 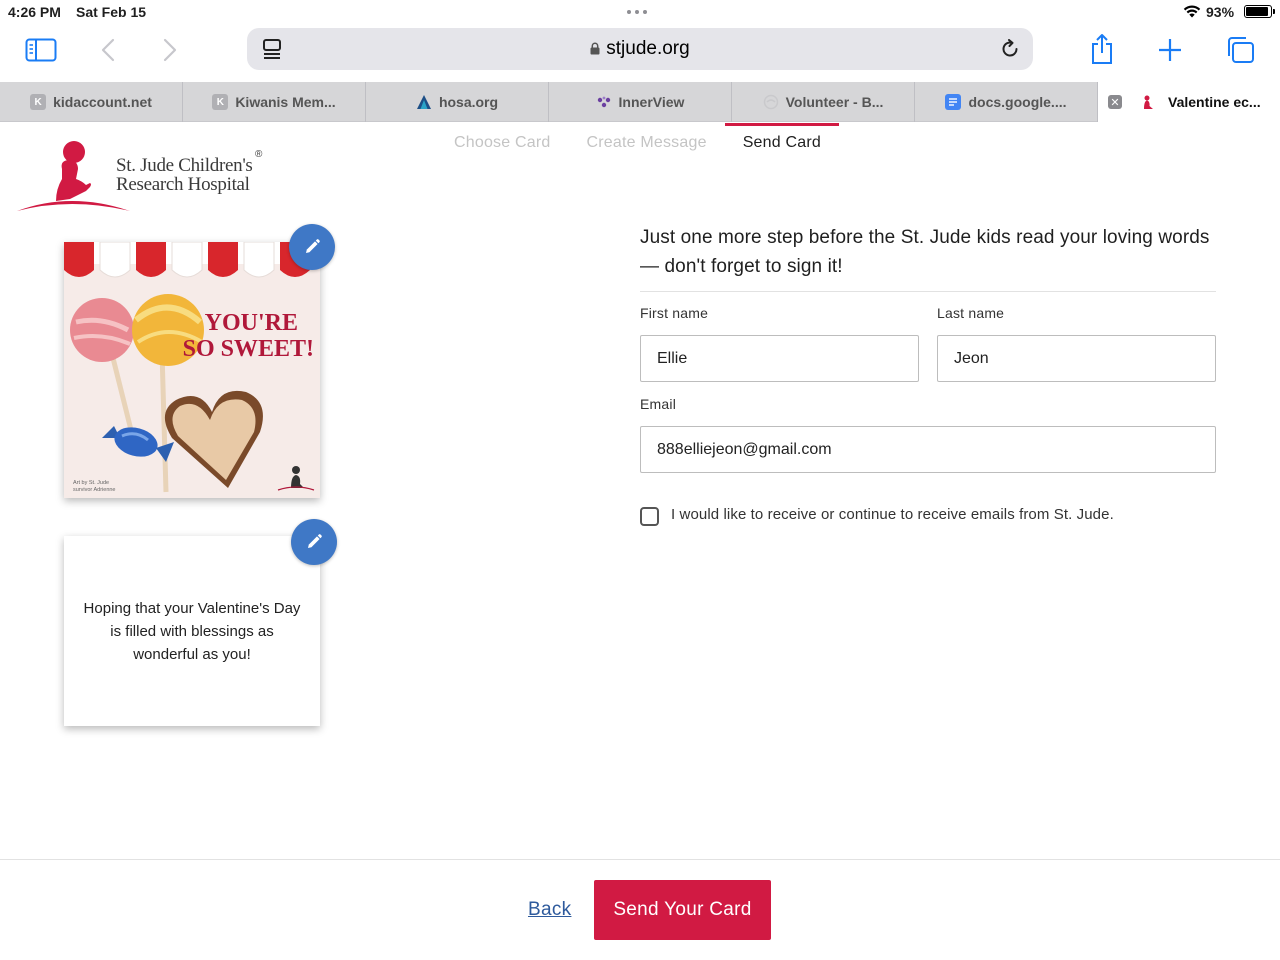 What do you see at coordinates (1115, 102) in the screenshot?
I see `close-tab-icon: ✕` at bounding box center [1115, 102].